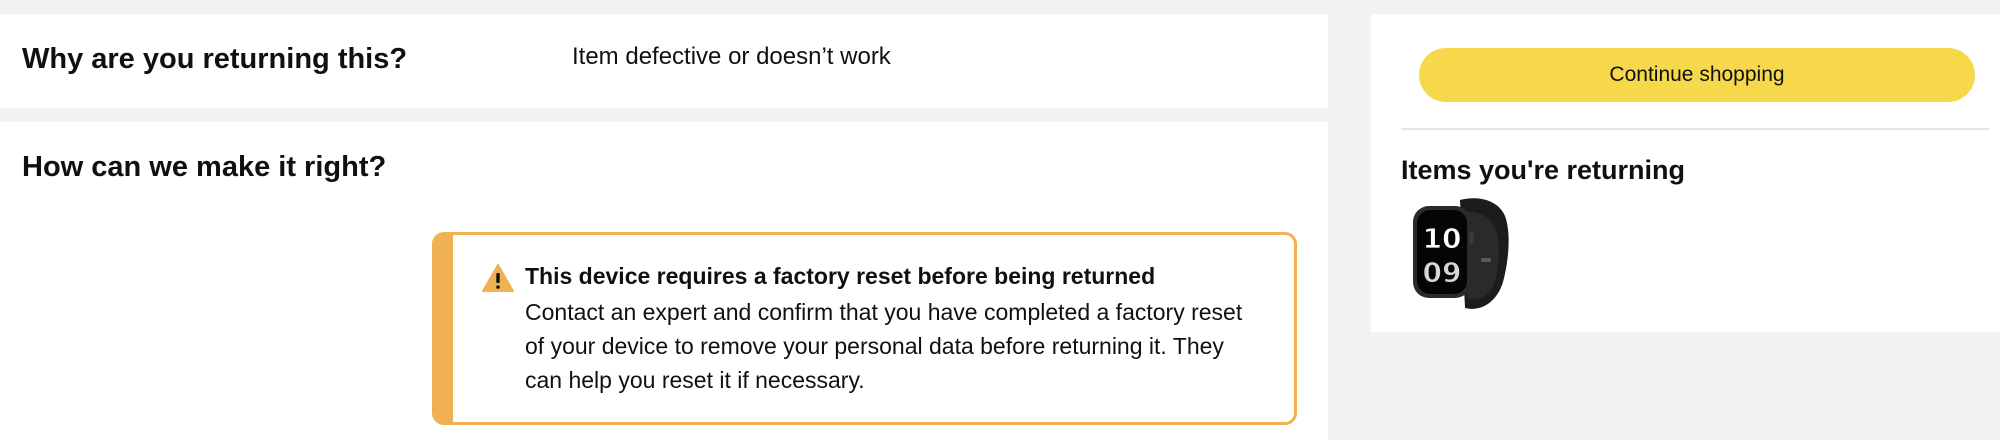  What do you see at coordinates (1543, 170) in the screenshot?
I see `items-returning-heading: Items you're returning` at bounding box center [1543, 170].